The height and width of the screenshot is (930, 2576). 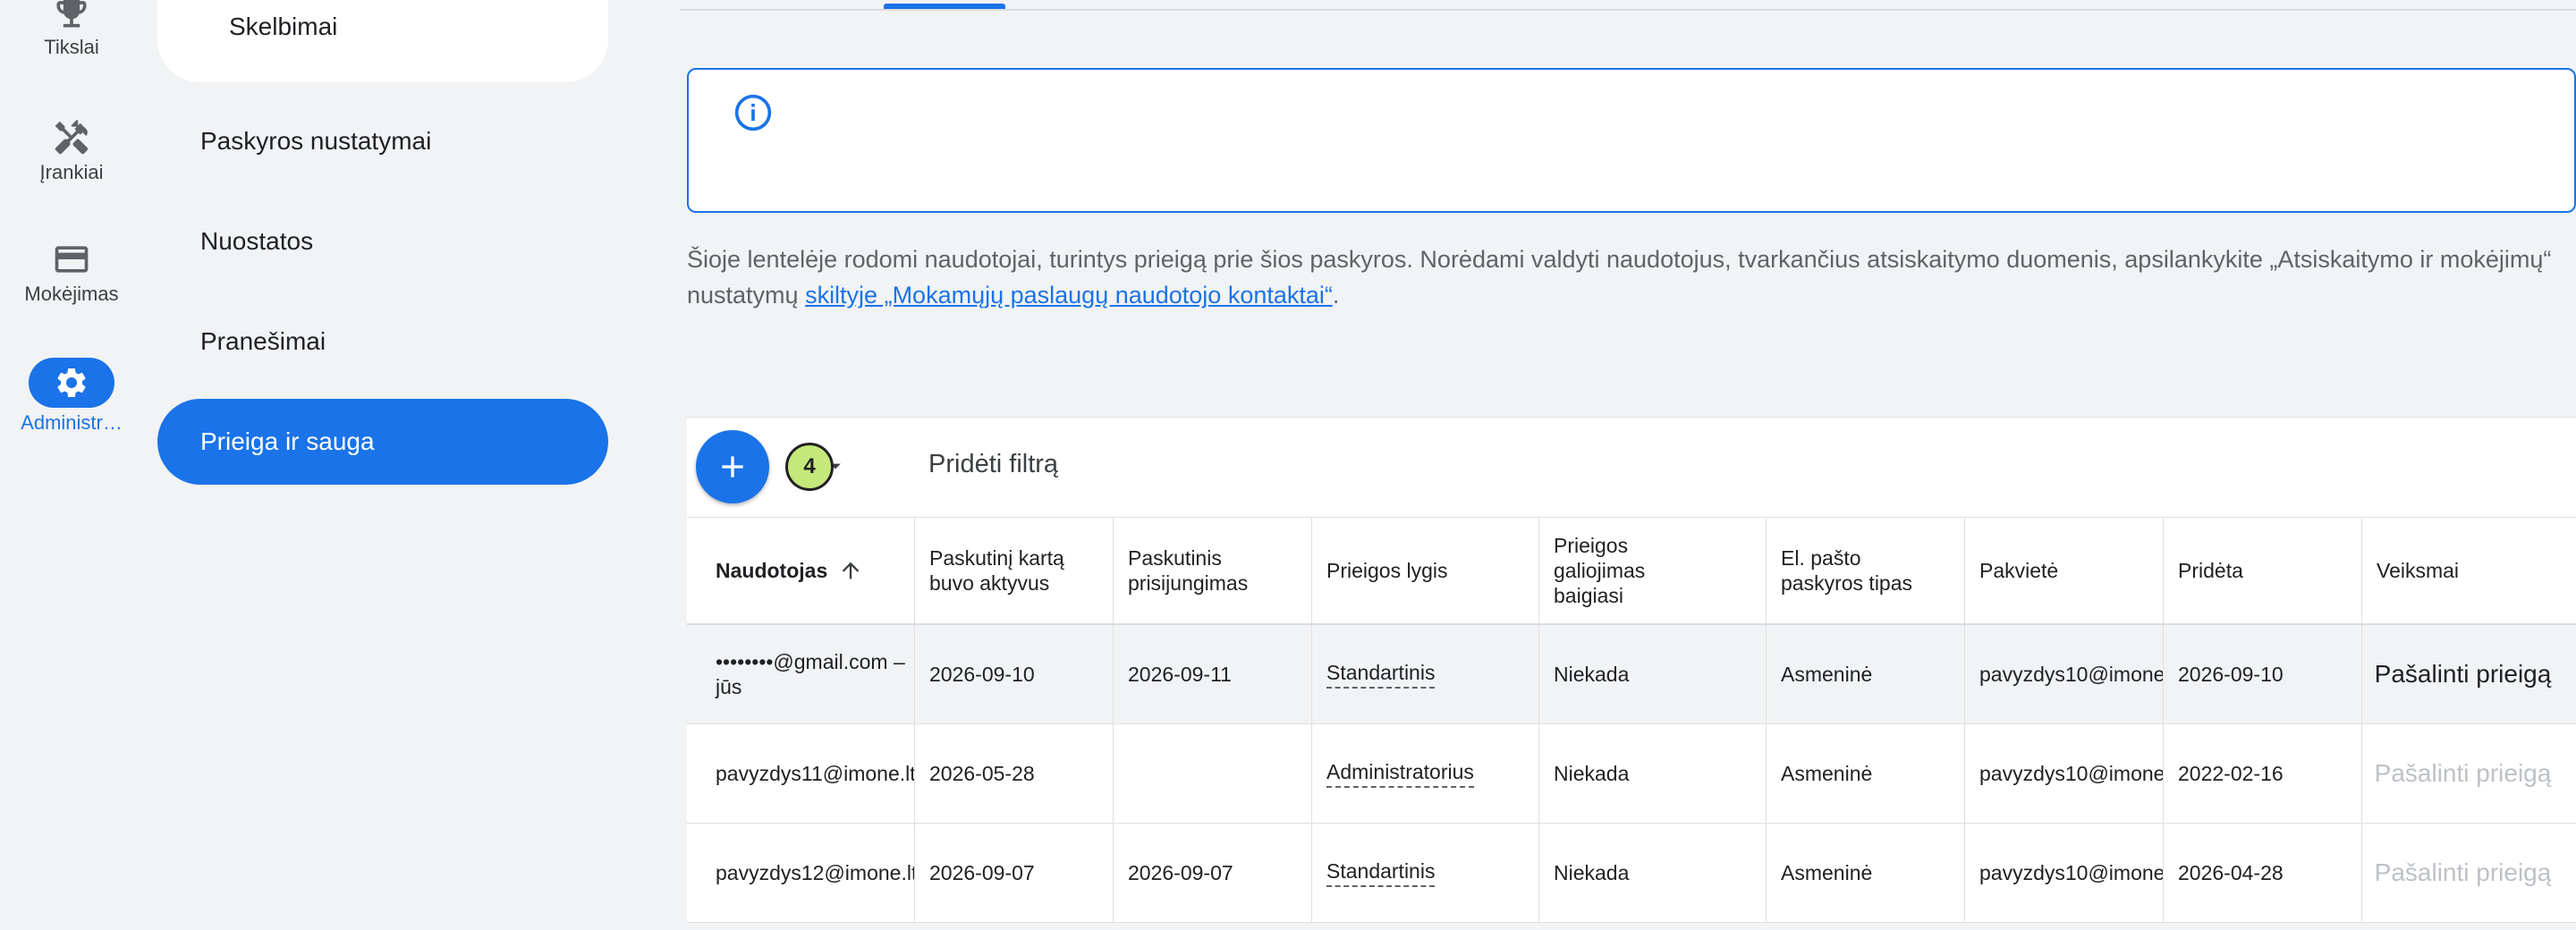 What do you see at coordinates (1212, 773) in the screenshot?
I see `last-login-cell` at bounding box center [1212, 773].